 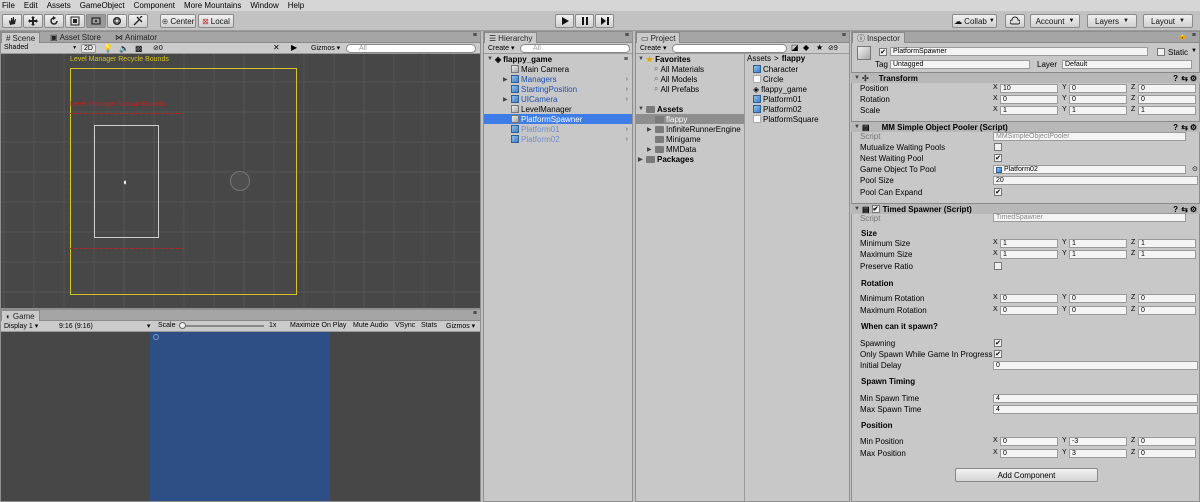 What do you see at coordinates (411, 48) in the screenshot?
I see `scene-search-input: All` at bounding box center [411, 48].